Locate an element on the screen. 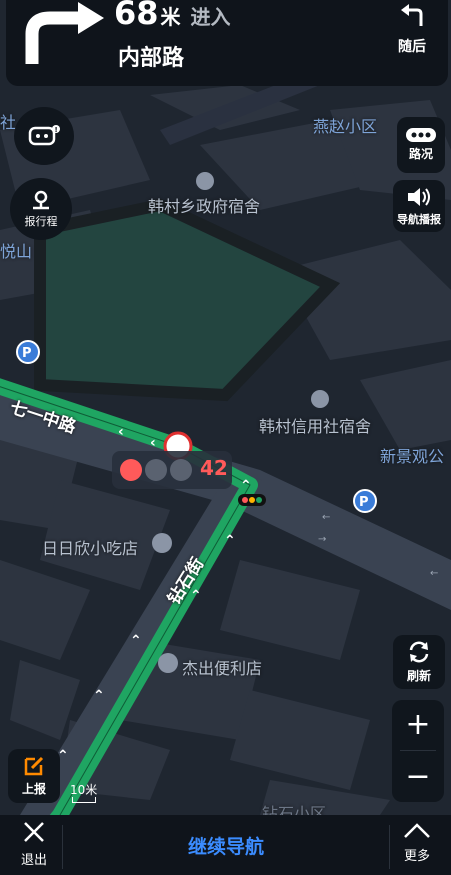  turn-left-icon is located at coordinates (412, 15).